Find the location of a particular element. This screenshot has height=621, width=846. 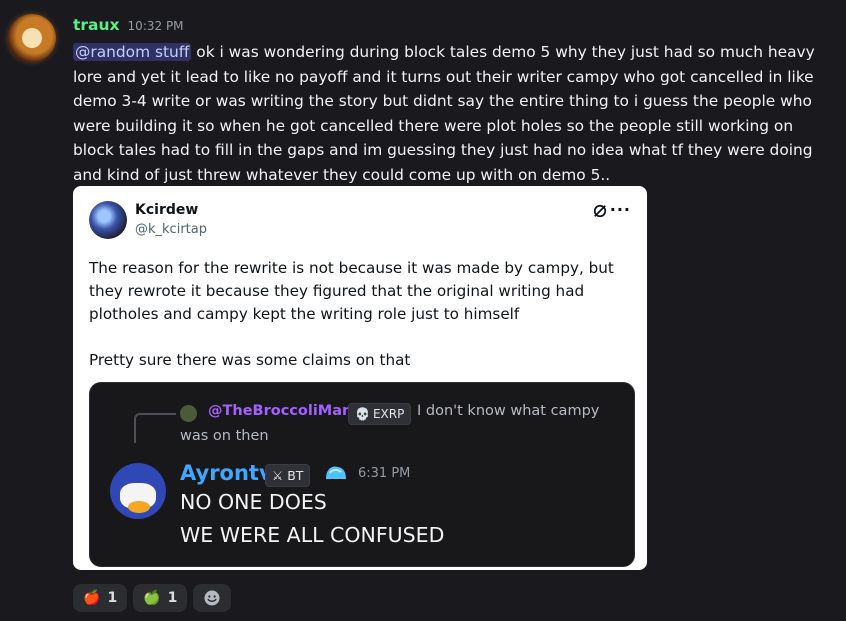

red-apple-icon: 🍎 is located at coordinates (92, 598).